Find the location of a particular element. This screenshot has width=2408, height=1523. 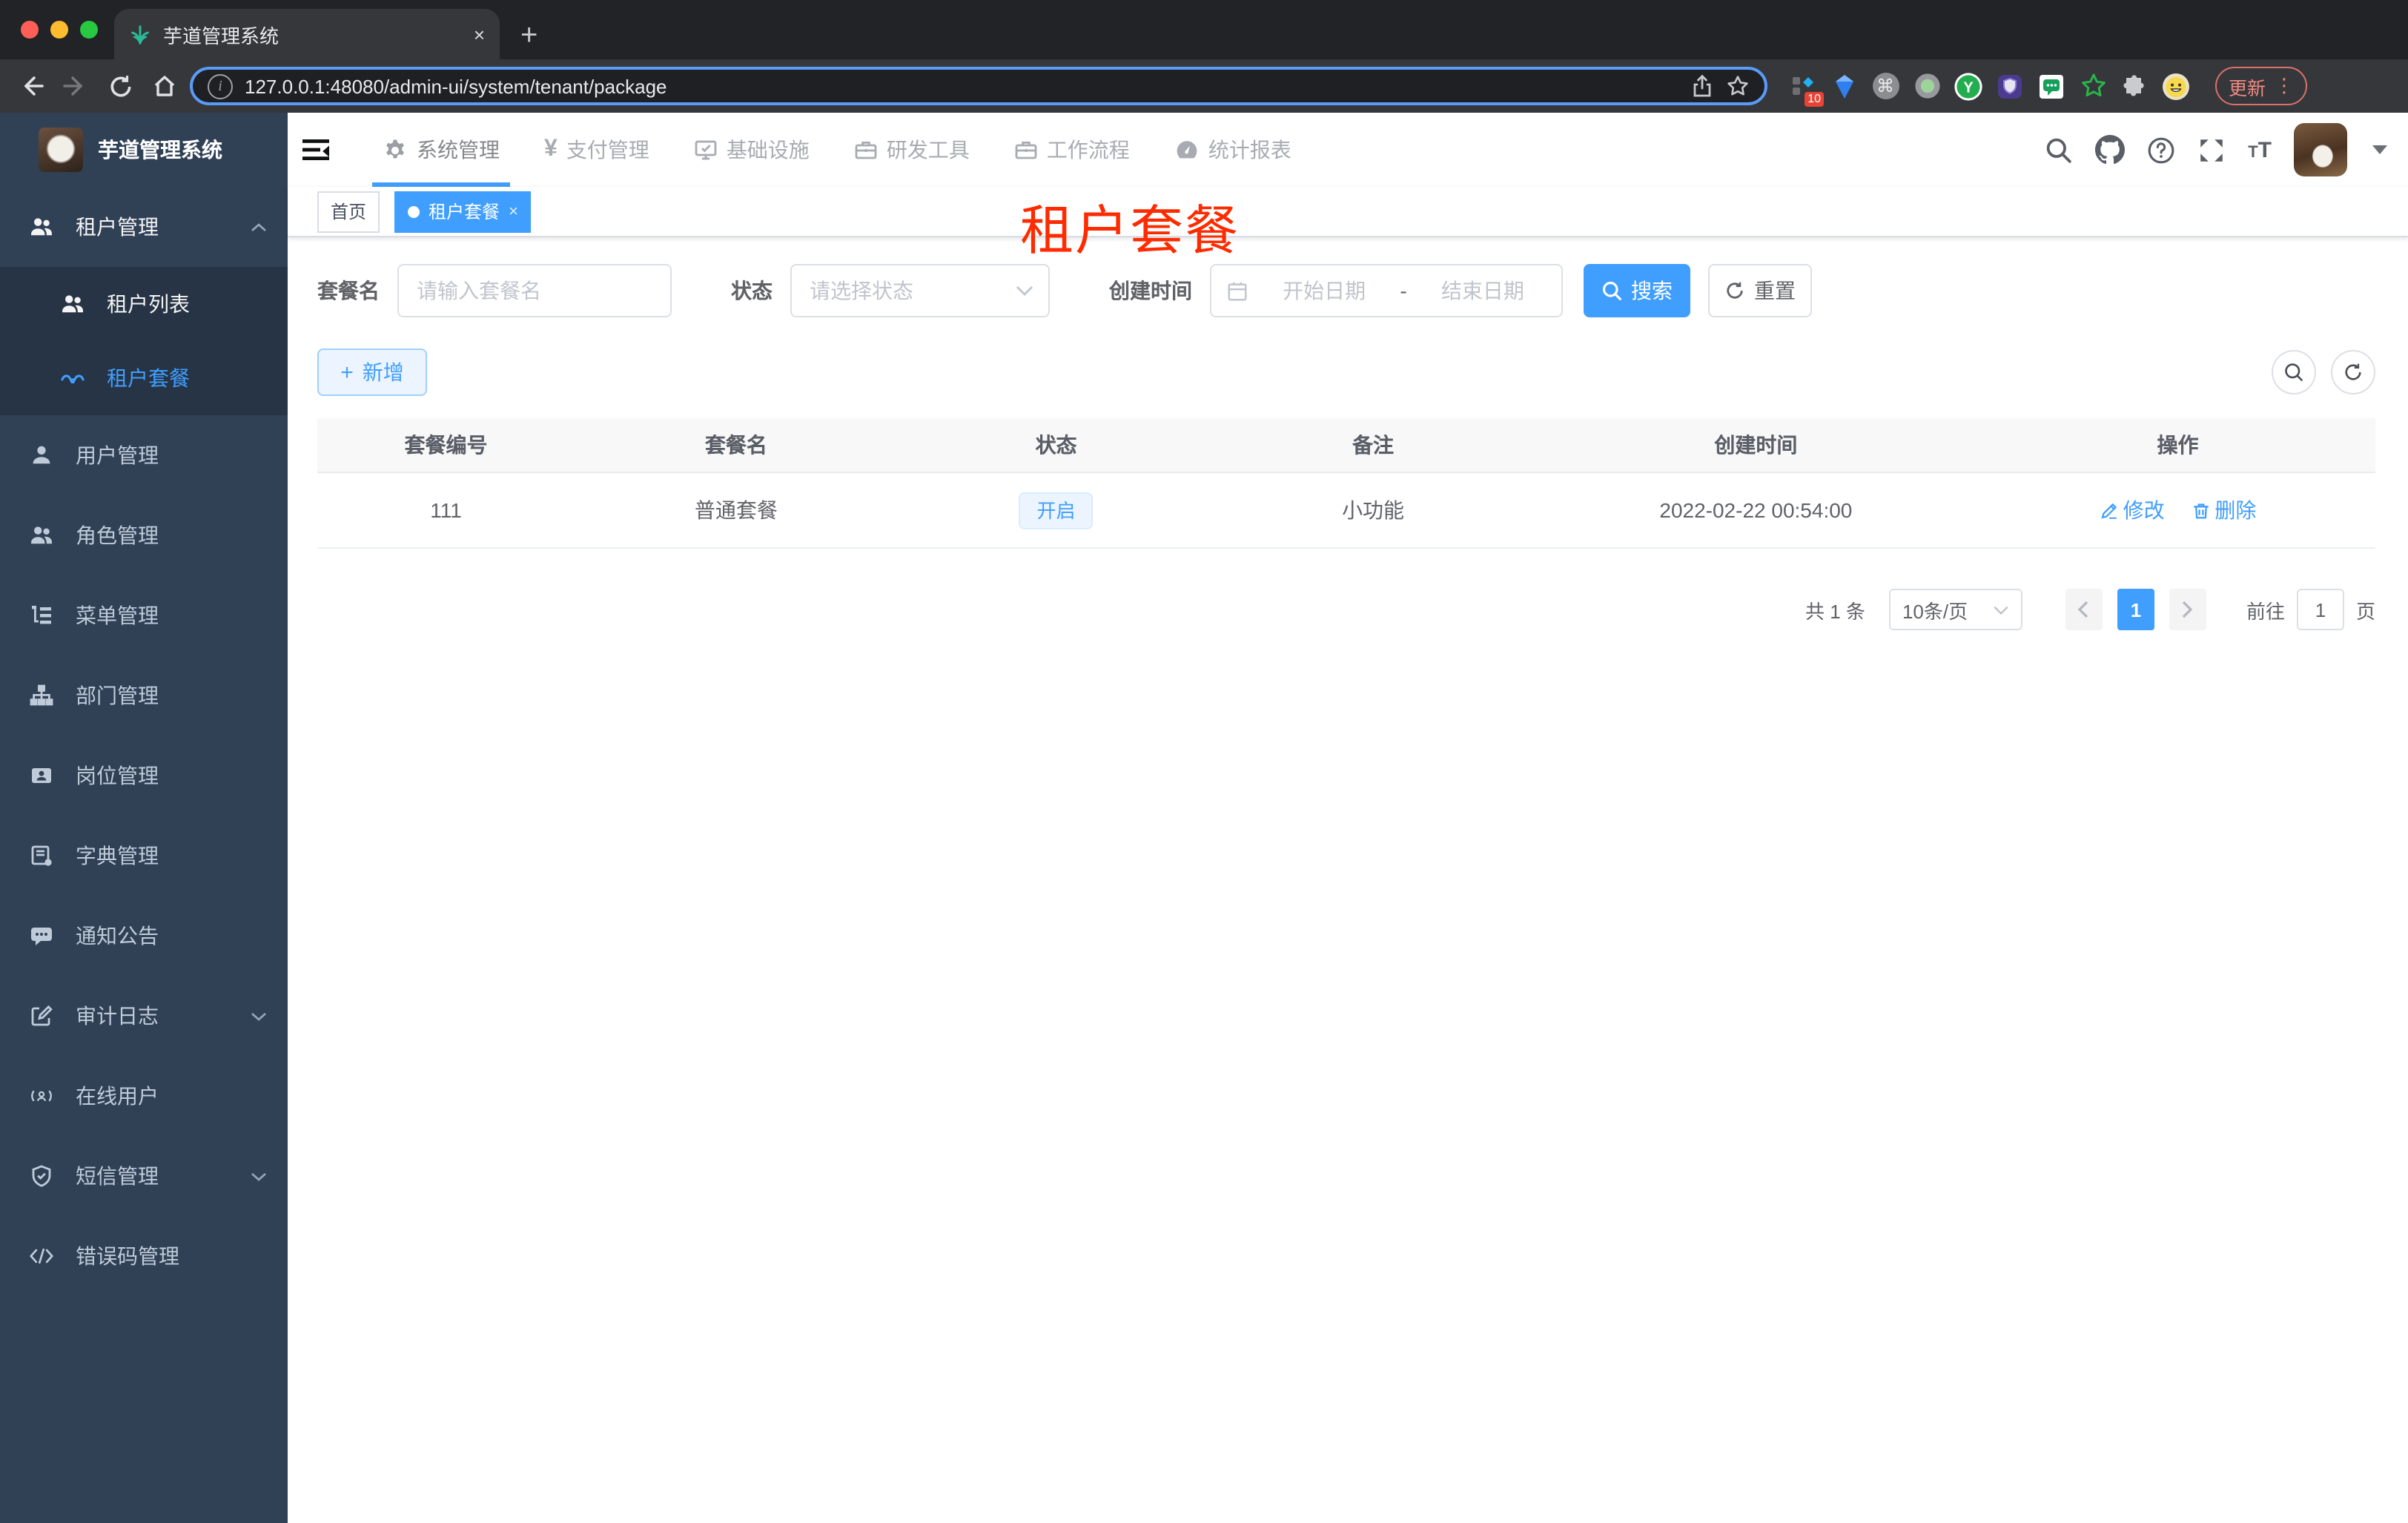

search-button: 搜索 is located at coordinates (1637, 290).